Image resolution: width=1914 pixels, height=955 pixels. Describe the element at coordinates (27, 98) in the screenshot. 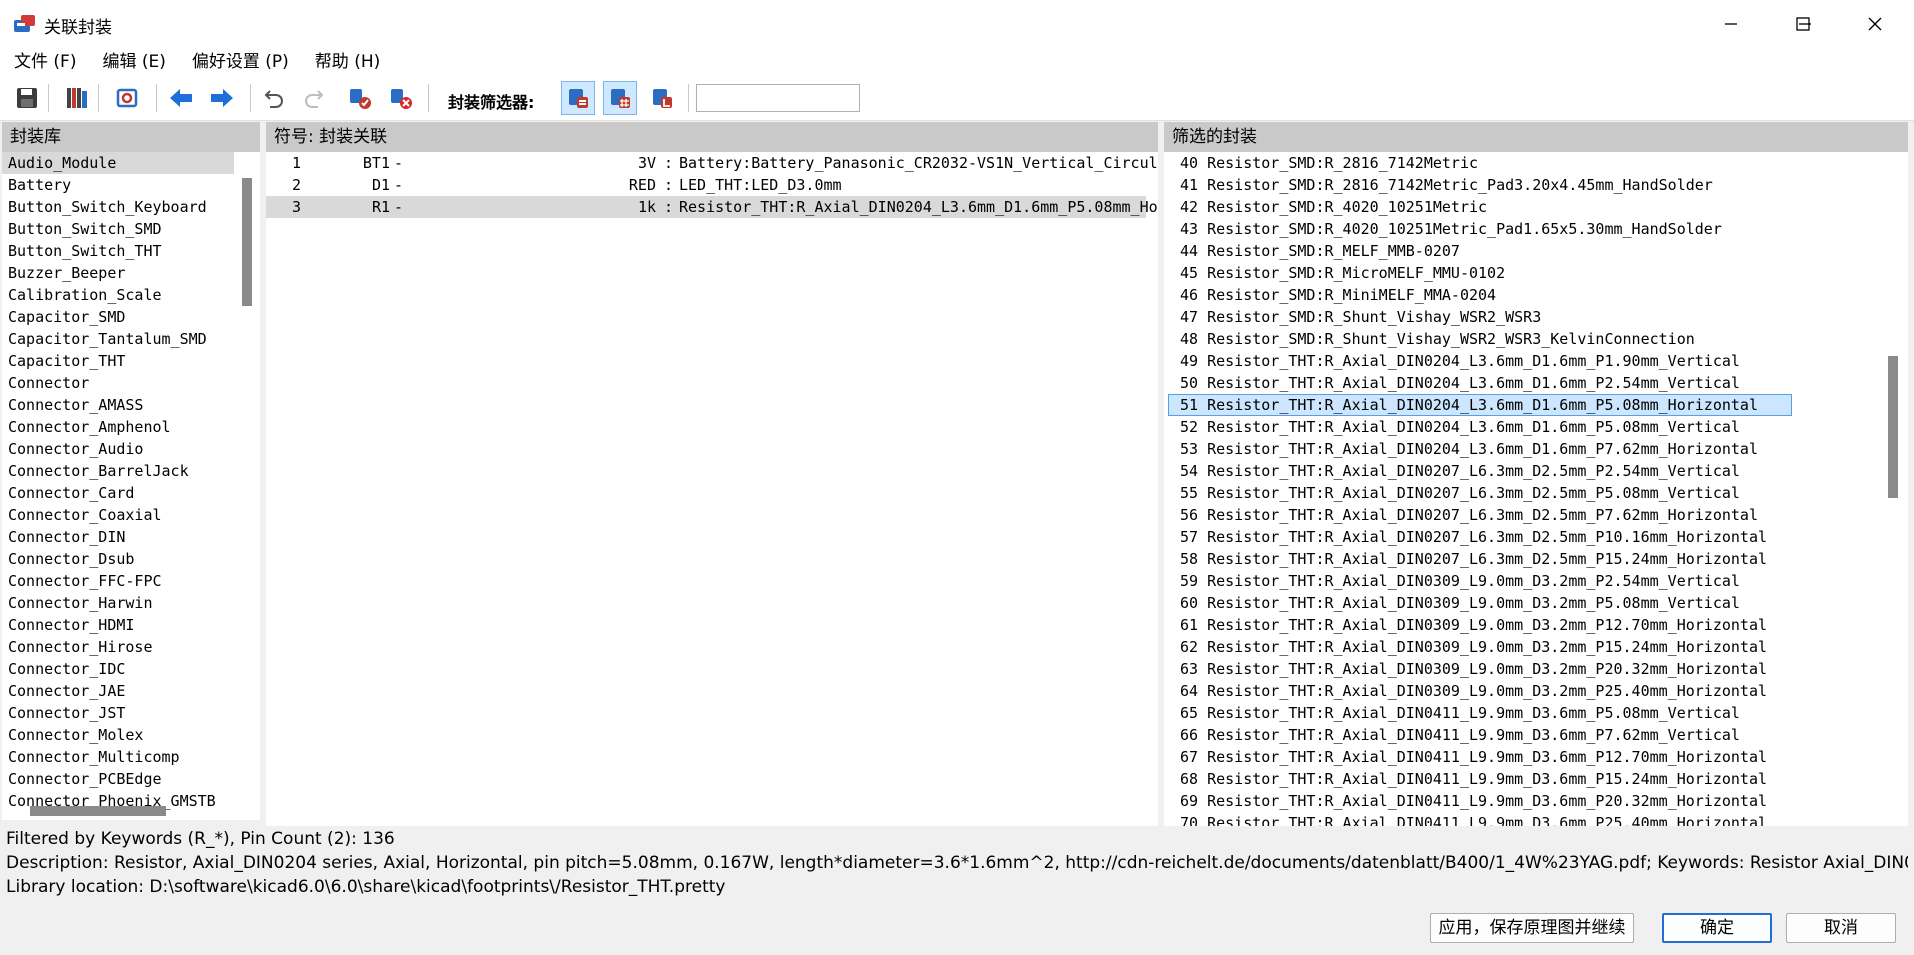

I see `save-button` at that location.